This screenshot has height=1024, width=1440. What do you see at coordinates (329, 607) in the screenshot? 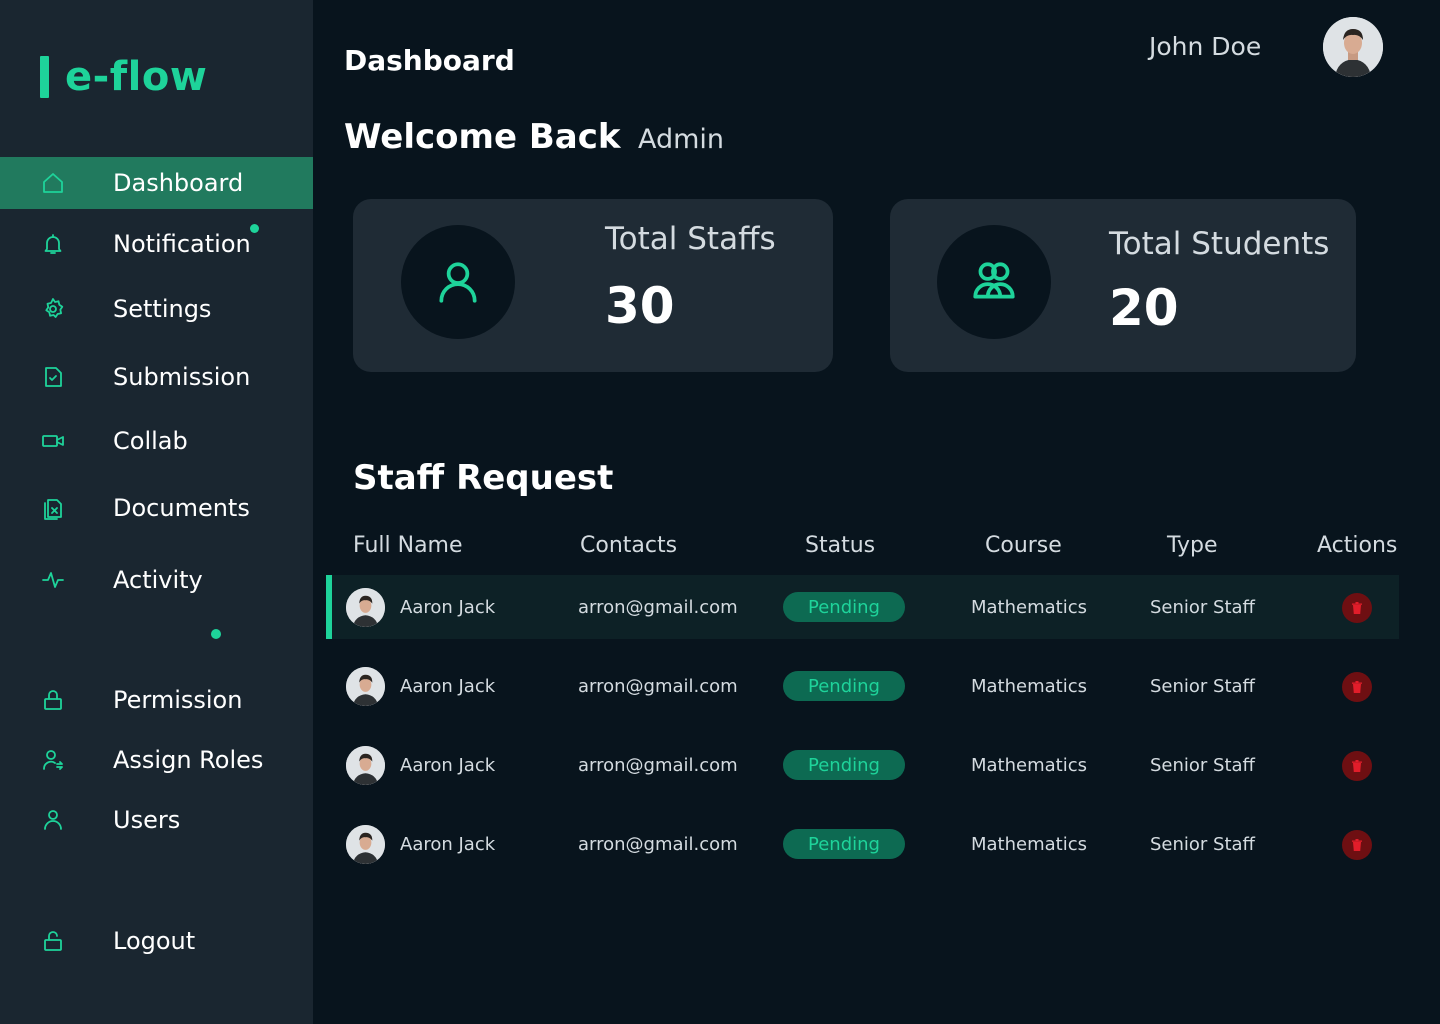
I see `row-accent` at bounding box center [329, 607].